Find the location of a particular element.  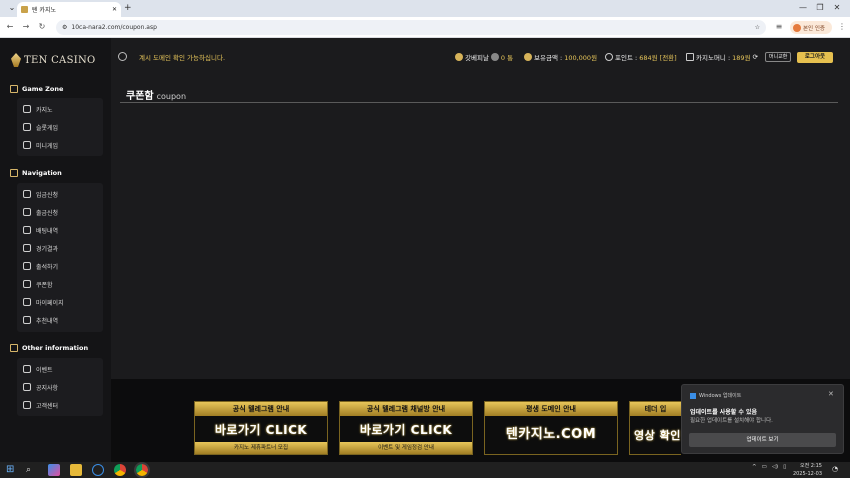

sidebar-item-support: 고객센터 is located at coordinates (40, 405).